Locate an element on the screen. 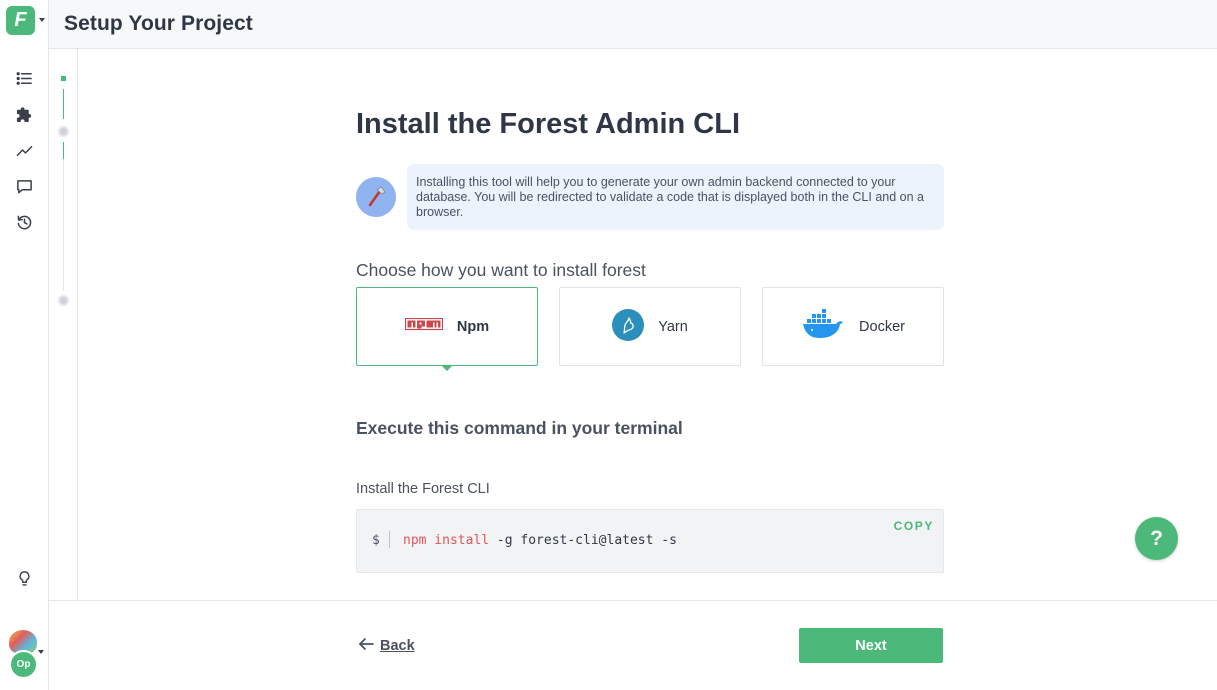 This screenshot has height=690, width=1217. top-header: Setup Your Project is located at coordinates (633, 24).